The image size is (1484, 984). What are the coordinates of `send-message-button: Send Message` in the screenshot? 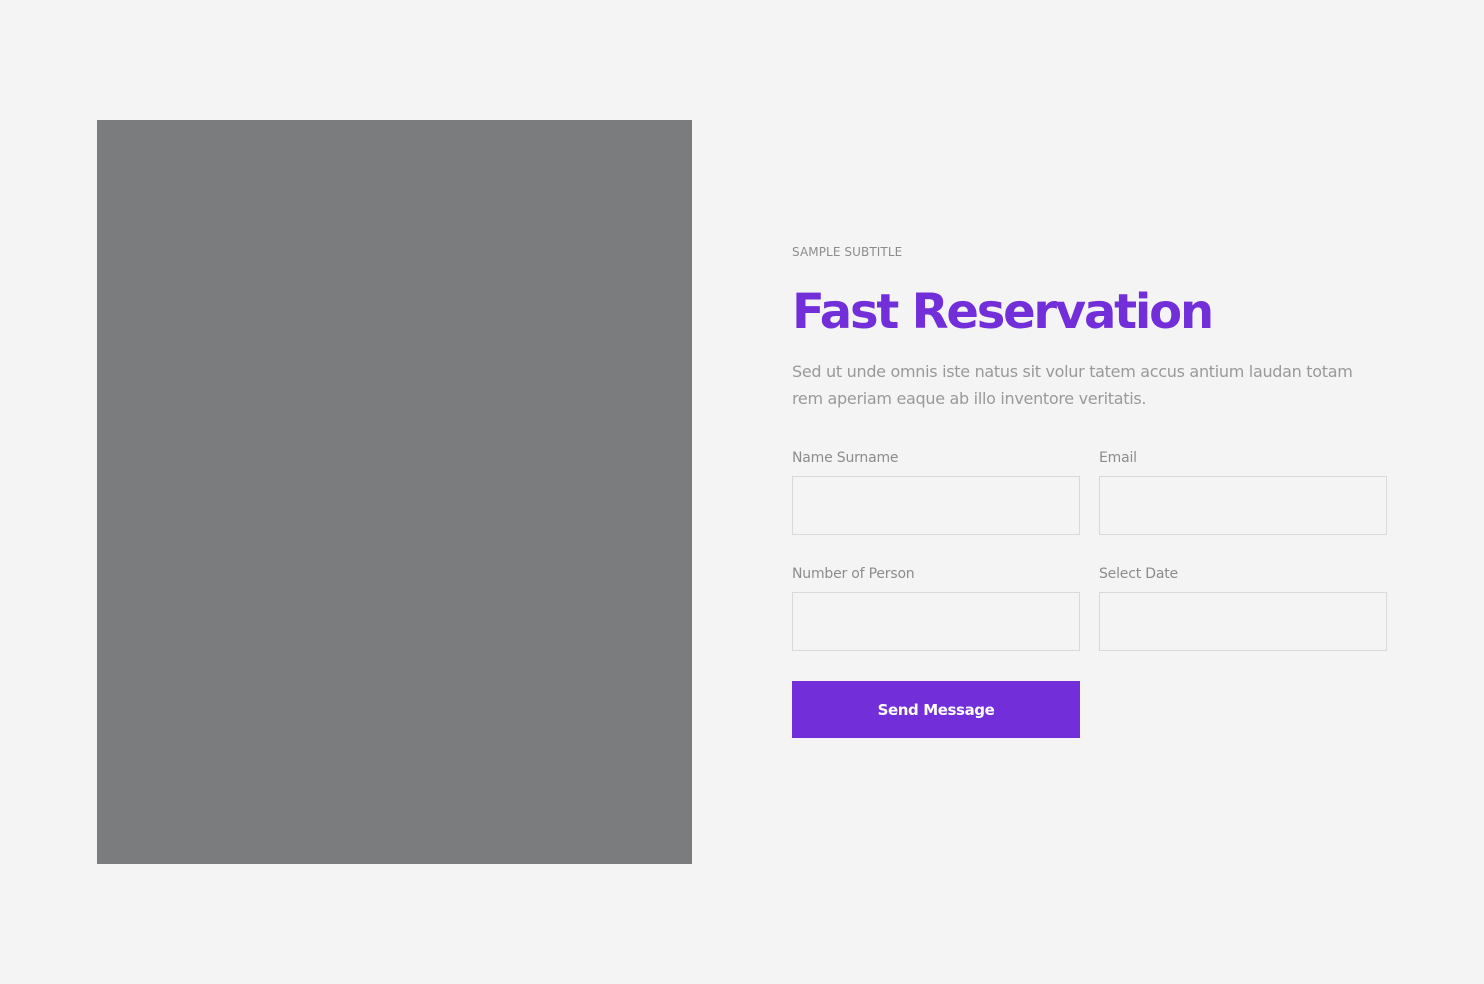 It's located at (936, 709).